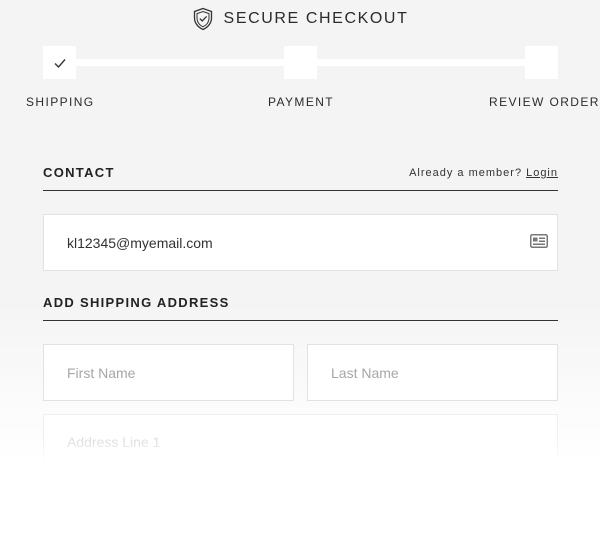  What do you see at coordinates (466, 173) in the screenshot?
I see `member-prompt-text: Already a member?` at bounding box center [466, 173].